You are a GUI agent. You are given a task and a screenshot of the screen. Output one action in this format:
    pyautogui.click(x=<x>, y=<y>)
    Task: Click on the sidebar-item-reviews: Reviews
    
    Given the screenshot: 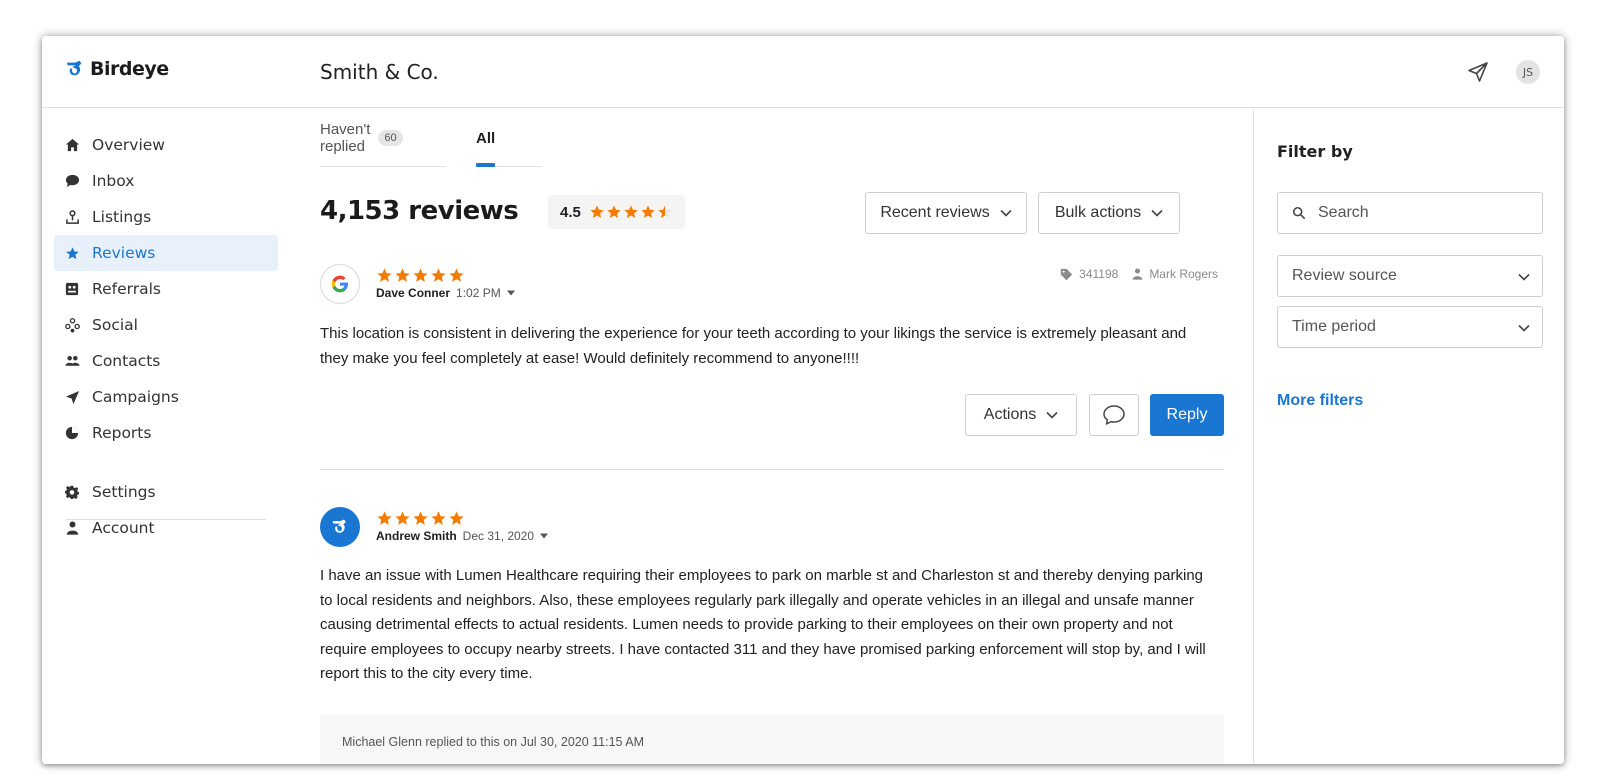 What is the action you would take?
    pyautogui.click(x=166, y=253)
    